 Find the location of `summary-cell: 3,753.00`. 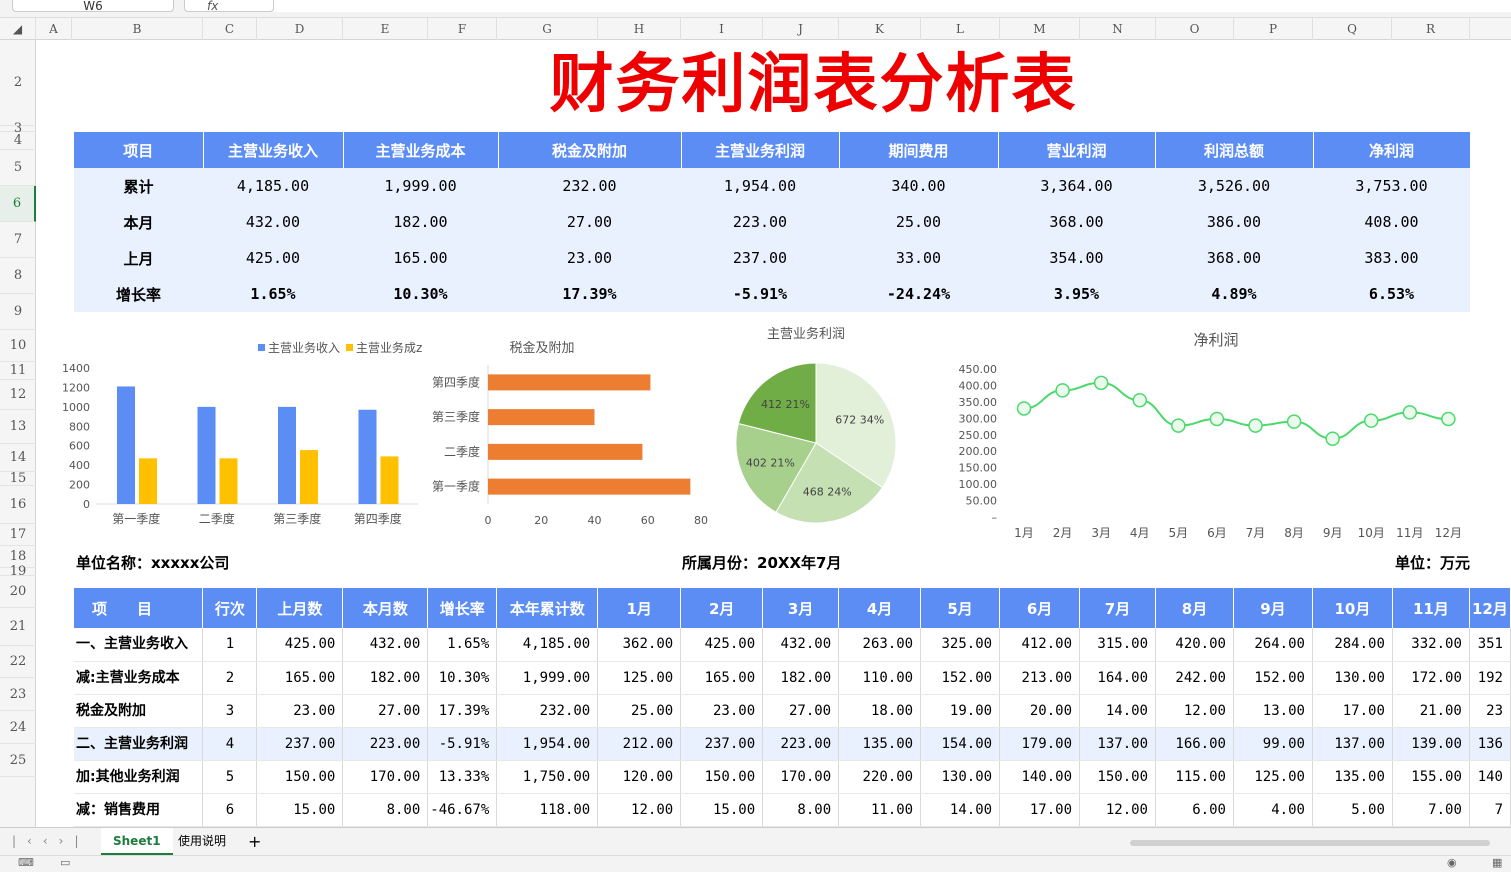

summary-cell: 3,753.00 is located at coordinates (1391, 186).